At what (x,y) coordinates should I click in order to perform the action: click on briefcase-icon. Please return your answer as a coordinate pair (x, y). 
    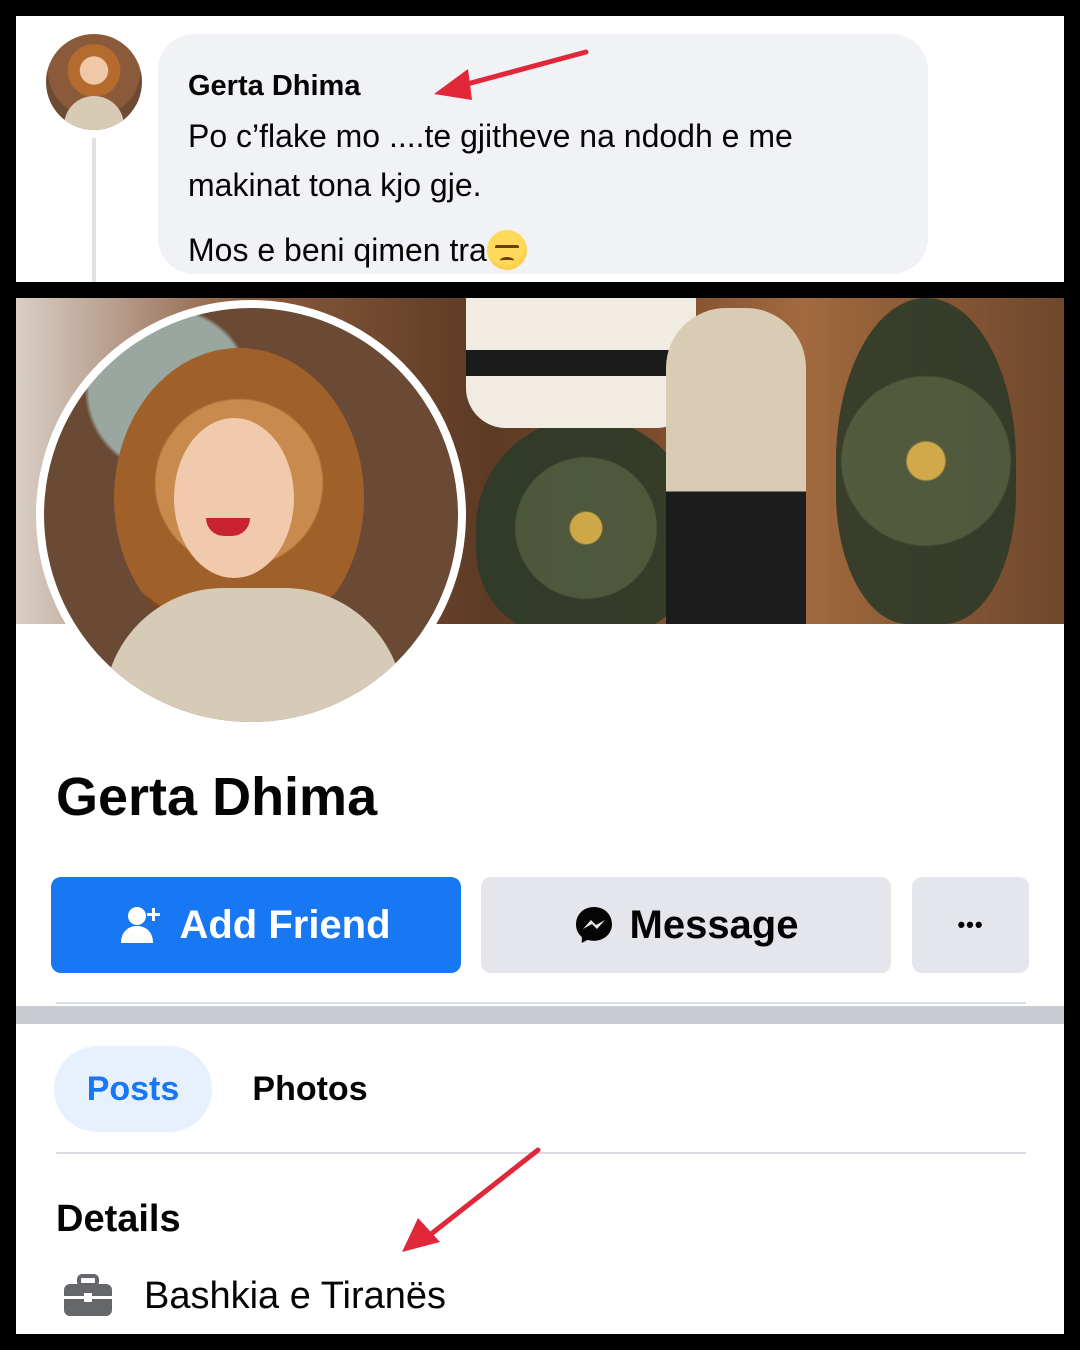
    Looking at the image, I should click on (88, 1295).